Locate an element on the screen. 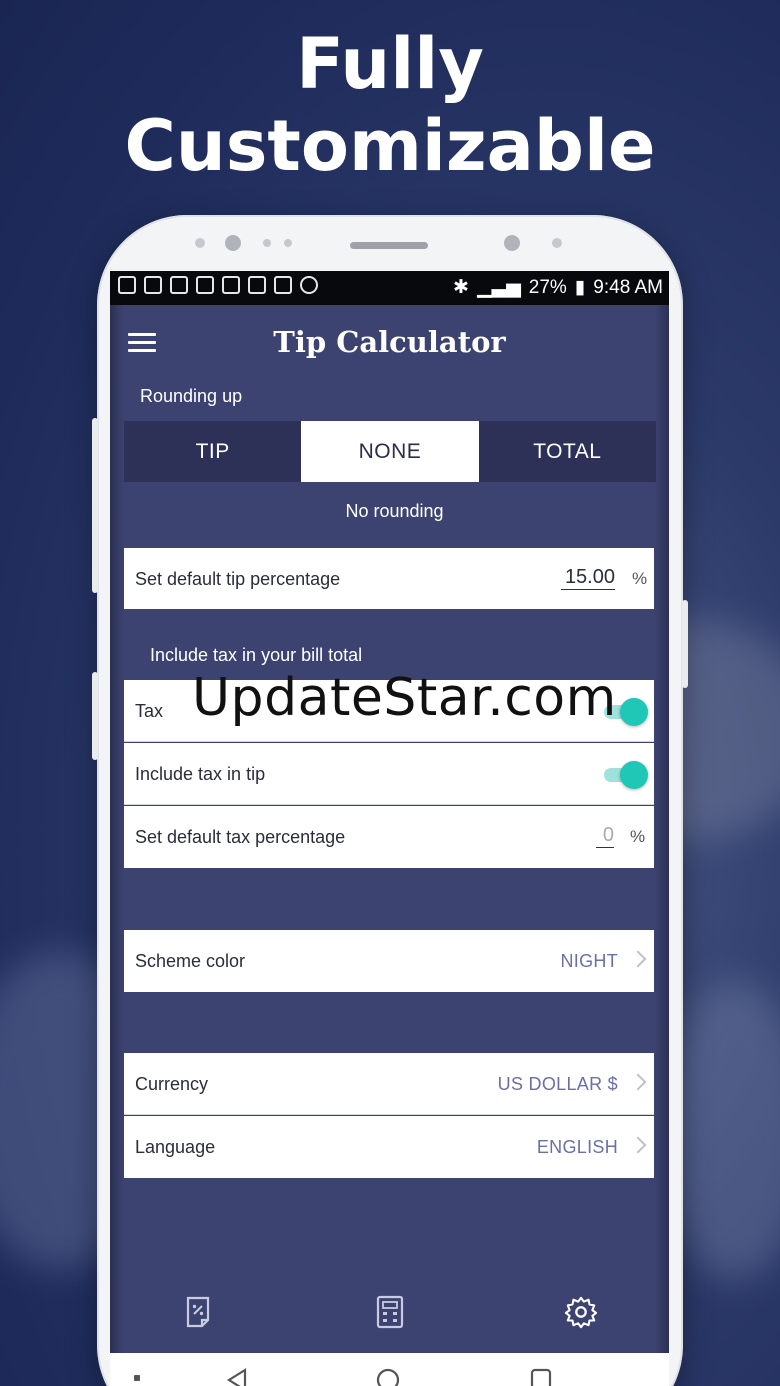 The width and height of the screenshot is (780, 1386). scheme-color-label: Scheme color is located at coordinates (190, 961).